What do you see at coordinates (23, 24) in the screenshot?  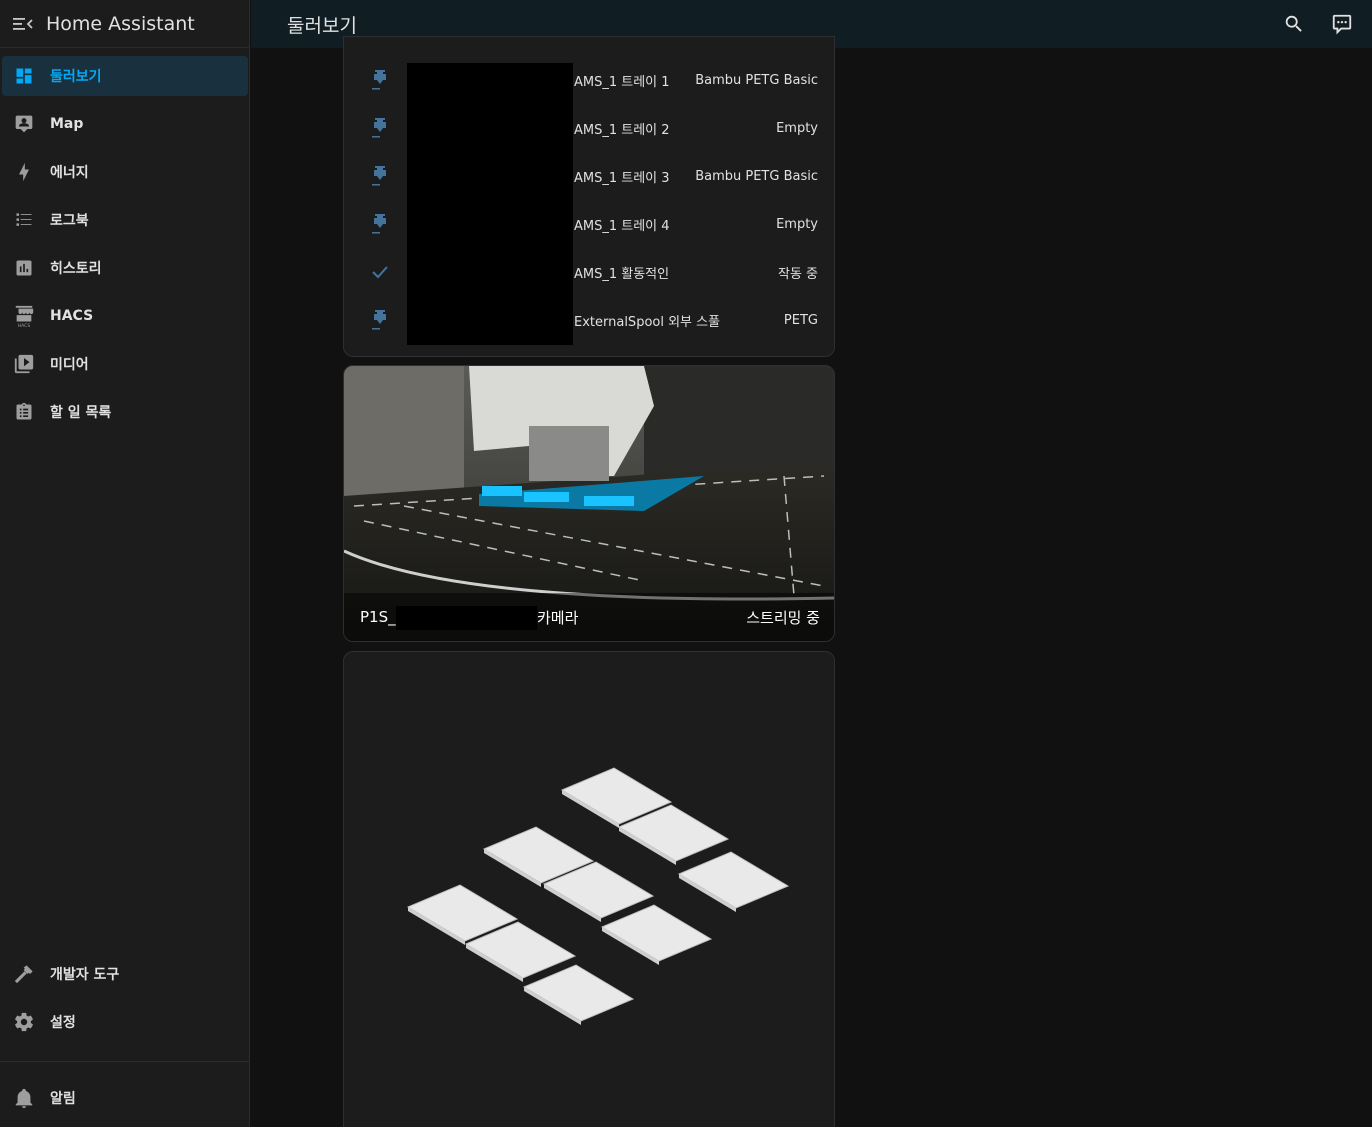 I see `menu-toggle-icon` at bounding box center [23, 24].